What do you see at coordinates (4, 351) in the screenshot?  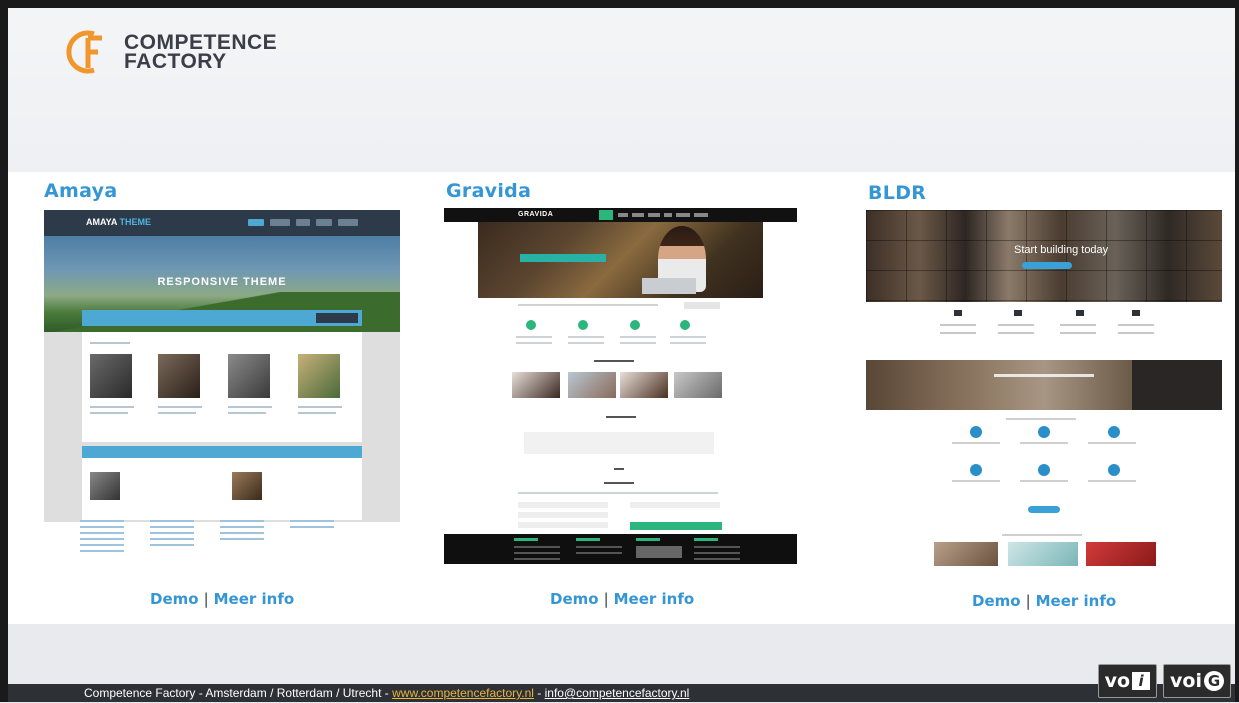 I see `window-border-left` at bounding box center [4, 351].